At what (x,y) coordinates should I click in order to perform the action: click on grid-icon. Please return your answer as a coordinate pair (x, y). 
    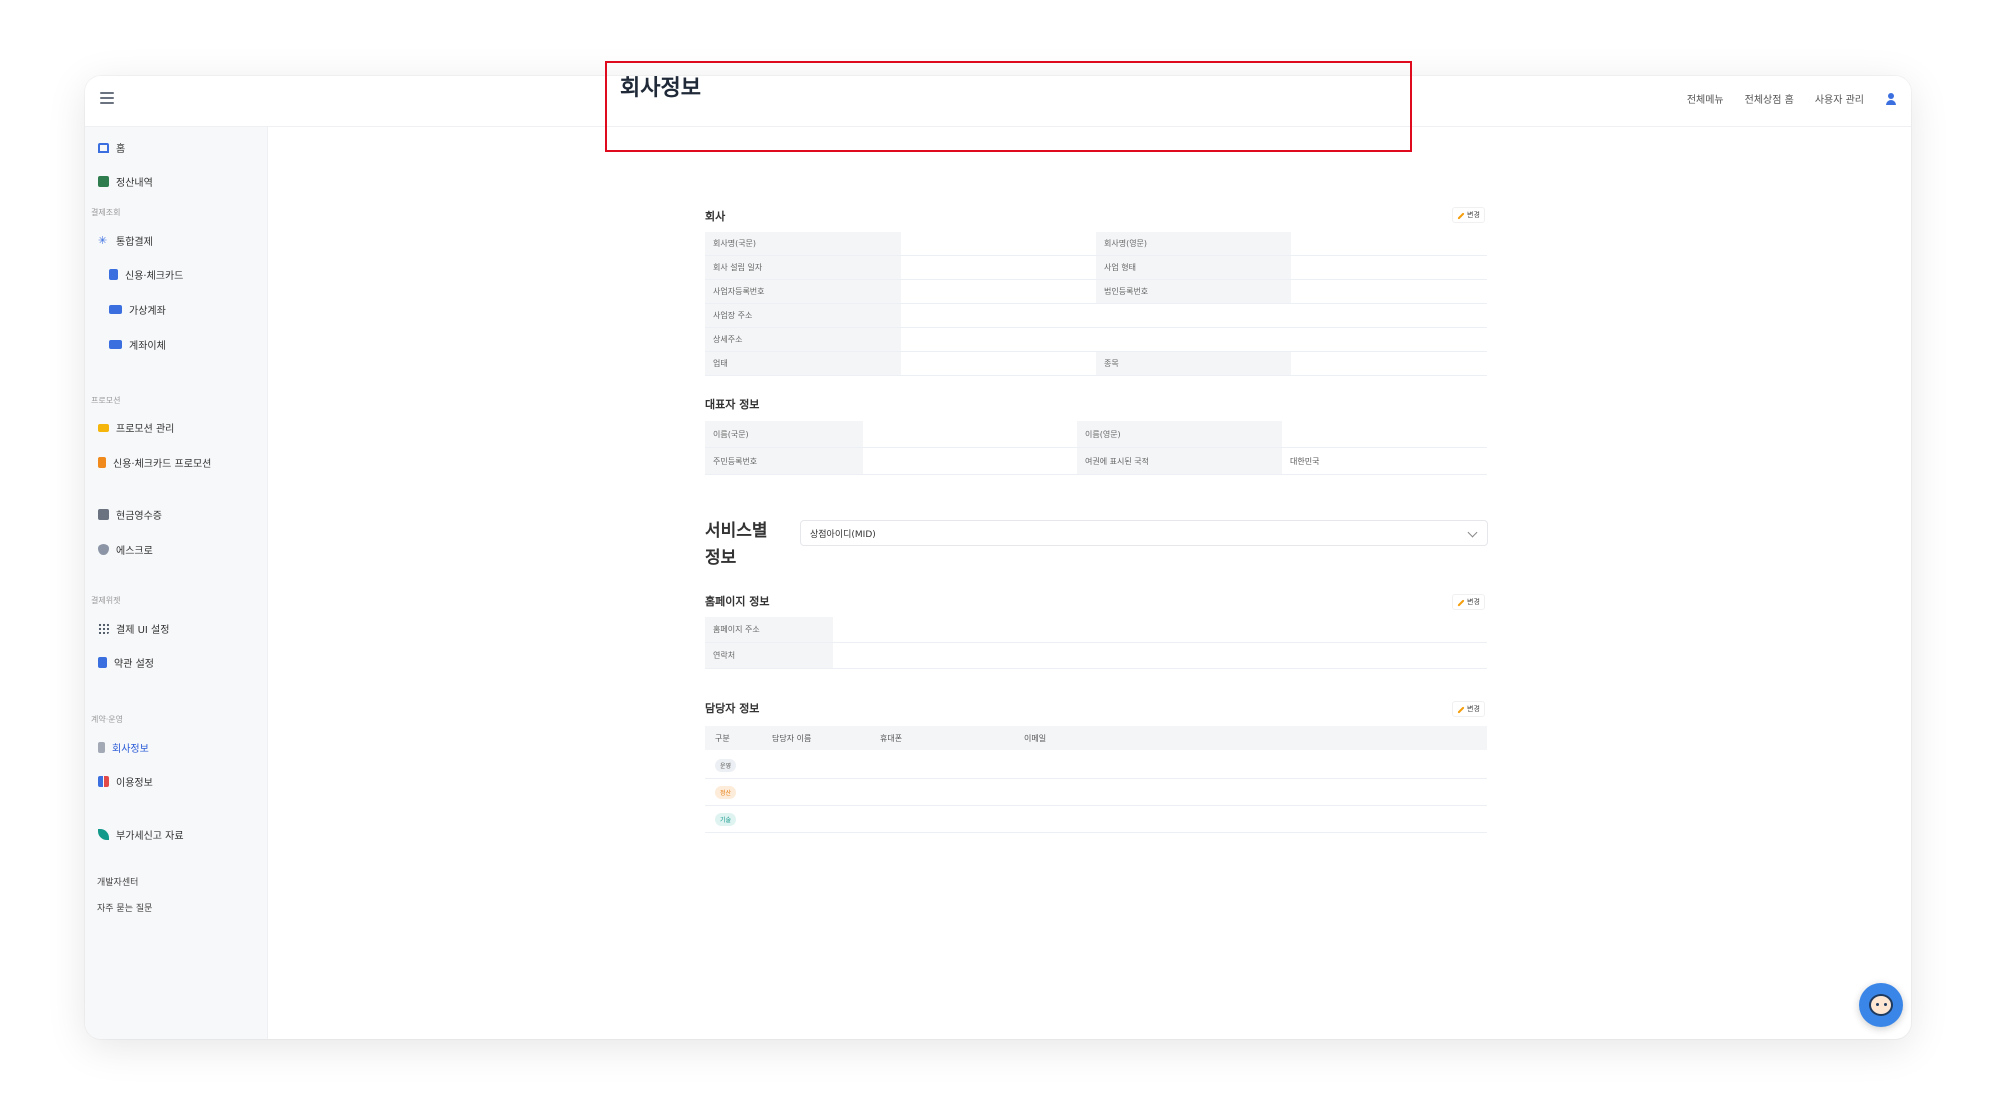
    Looking at the image, I should click on (103, 181).